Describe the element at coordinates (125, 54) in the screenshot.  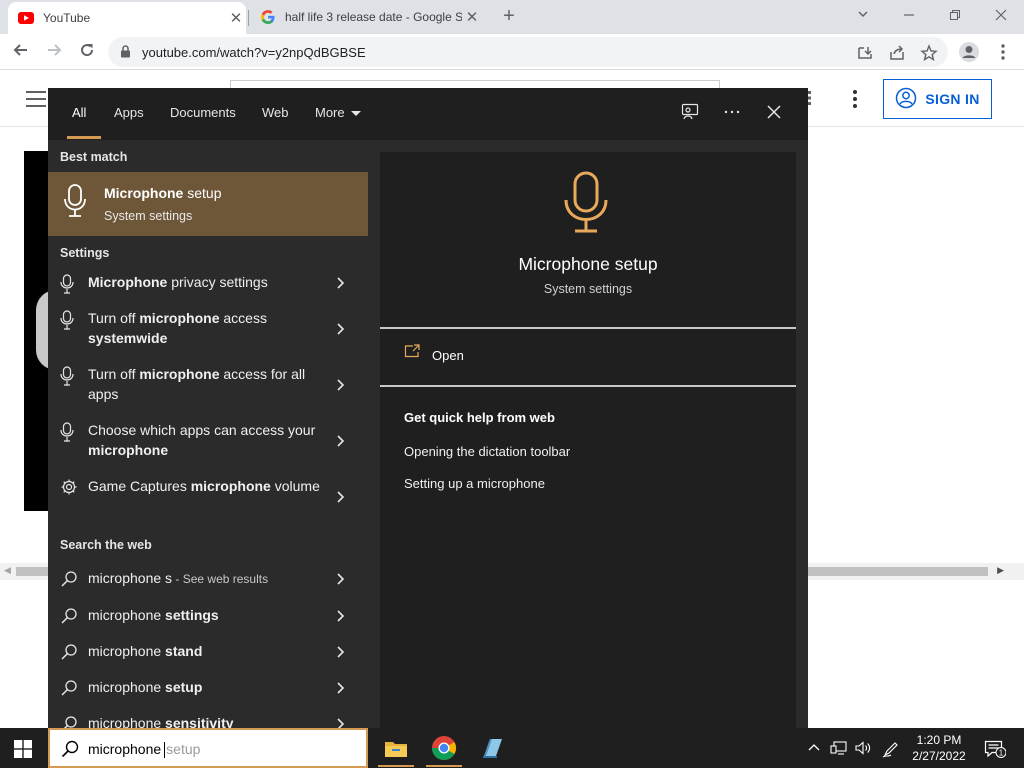
I see `lock-icon` at that location.